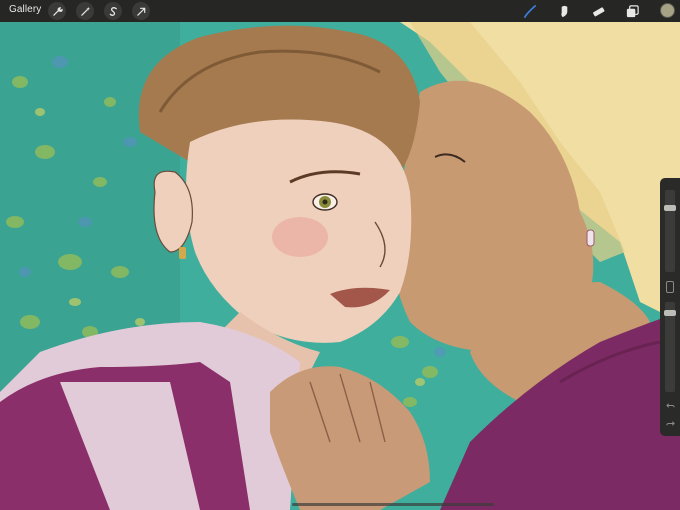 The height and width of the screenshot is (510, 680). What do you see at coordinates (85, 11) in the screenshot?
I see `adjustments-wand-icon` at bounding box center [85, 11].